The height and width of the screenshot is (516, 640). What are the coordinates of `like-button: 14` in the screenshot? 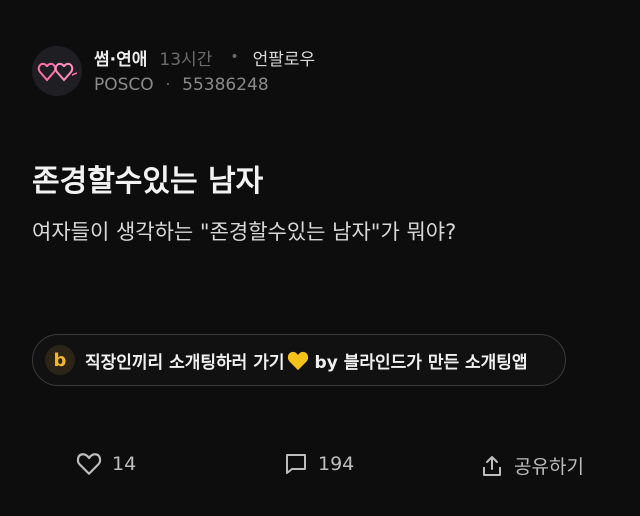 It's located at (106, 464).